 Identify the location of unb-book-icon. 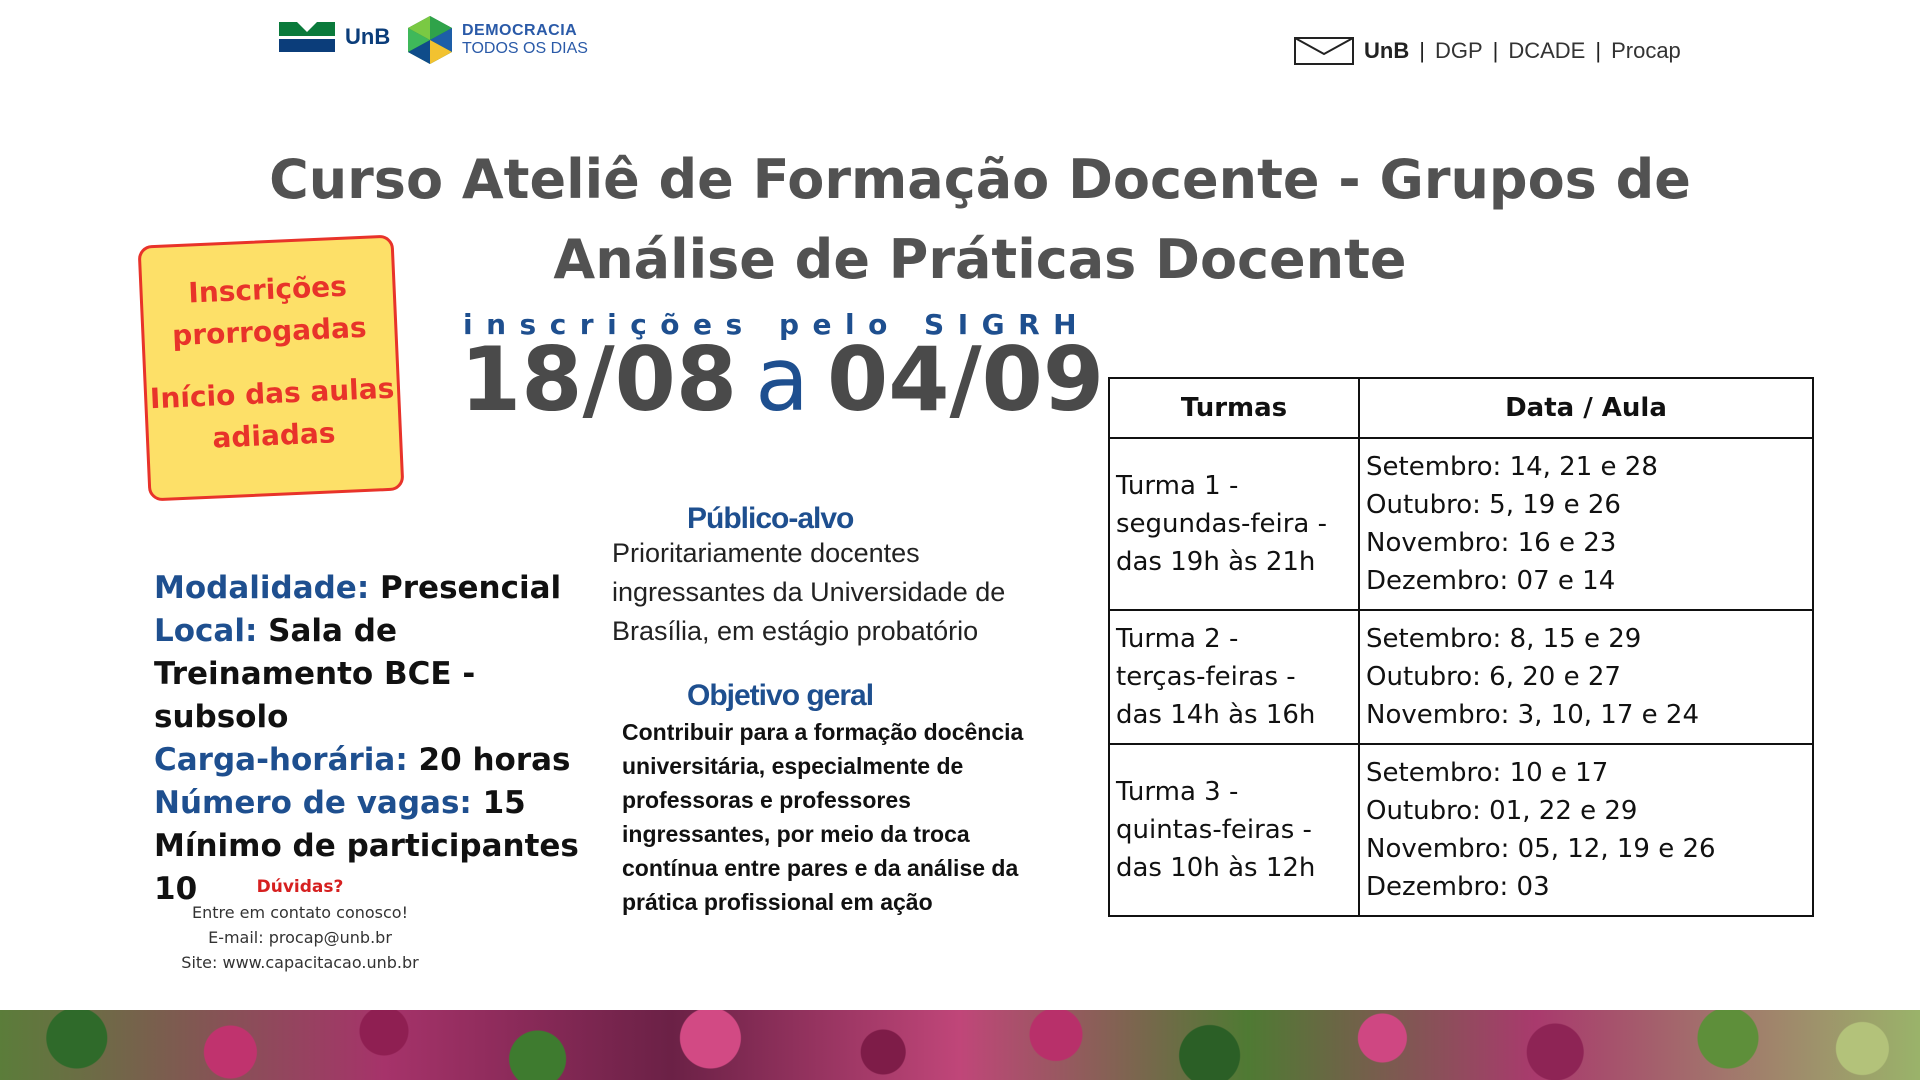
(1324, 51).